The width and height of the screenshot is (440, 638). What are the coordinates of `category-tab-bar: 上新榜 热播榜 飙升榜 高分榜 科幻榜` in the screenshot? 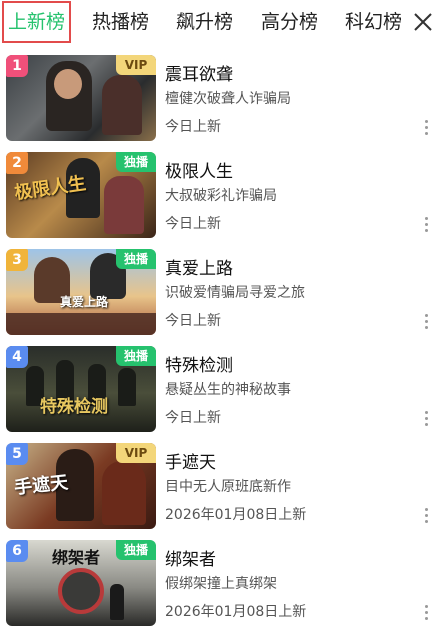 It's located at (220, 22).